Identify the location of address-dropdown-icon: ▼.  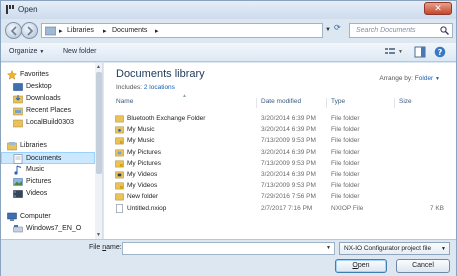
(328, 30).